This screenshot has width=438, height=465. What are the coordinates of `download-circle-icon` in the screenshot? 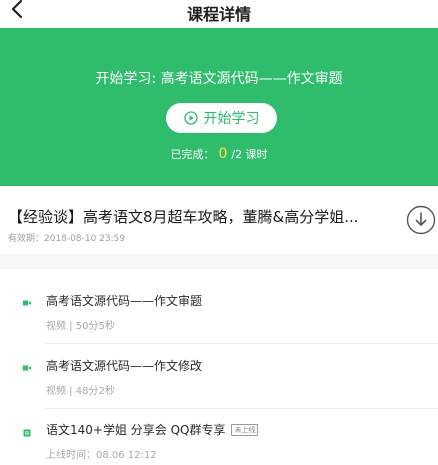 It's located at (421, 220).